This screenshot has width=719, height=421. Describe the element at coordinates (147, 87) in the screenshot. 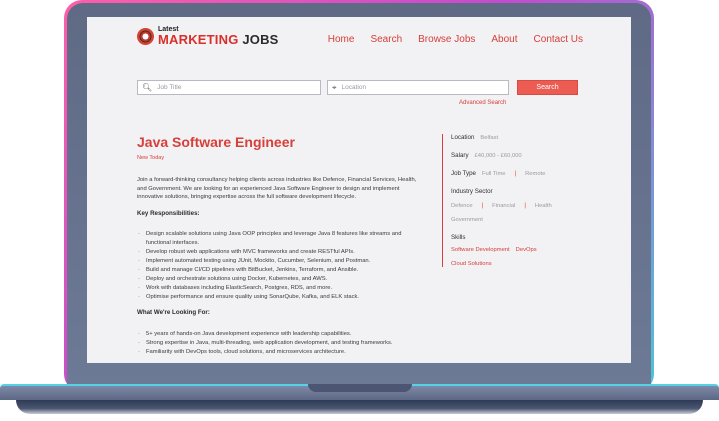

I see `search-icon: 🔍︎` at that location.